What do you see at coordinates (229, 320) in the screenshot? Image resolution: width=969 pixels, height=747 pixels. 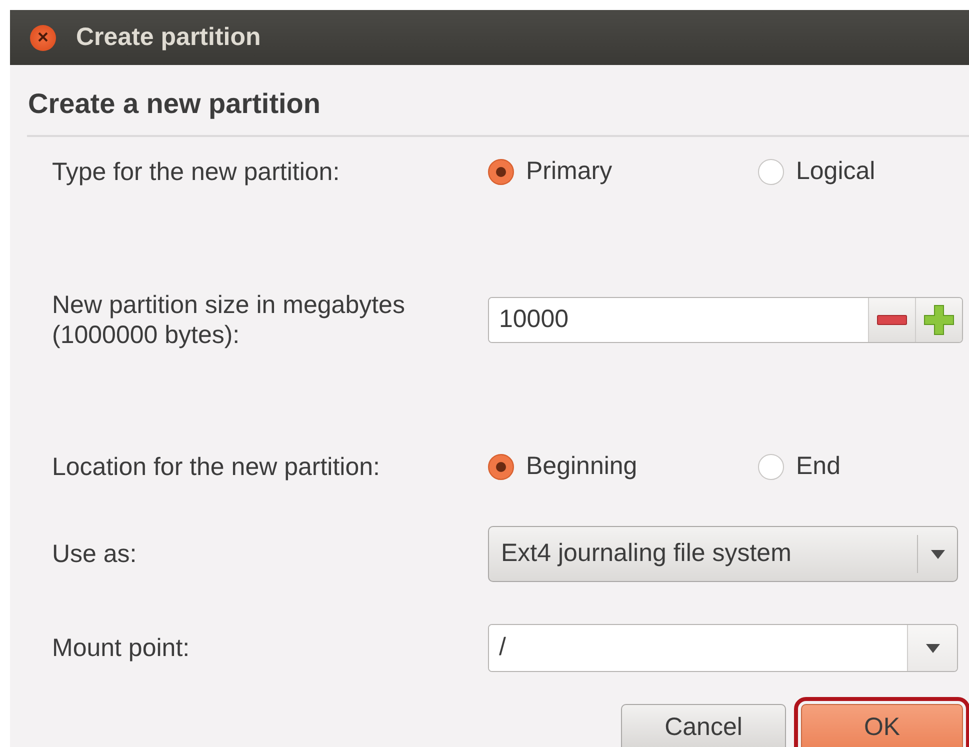 I see `field-label: New partition size in megabytes (1000000 bytes):` at bounding box center [229, 320].